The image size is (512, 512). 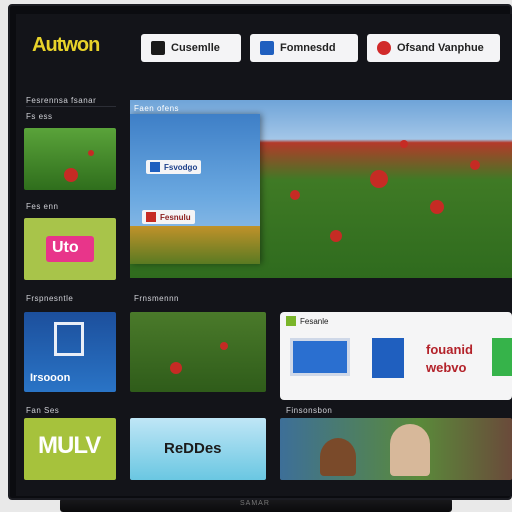 I want to click on hero-badge-label: Fesnulu, so click(x=175, y=217).